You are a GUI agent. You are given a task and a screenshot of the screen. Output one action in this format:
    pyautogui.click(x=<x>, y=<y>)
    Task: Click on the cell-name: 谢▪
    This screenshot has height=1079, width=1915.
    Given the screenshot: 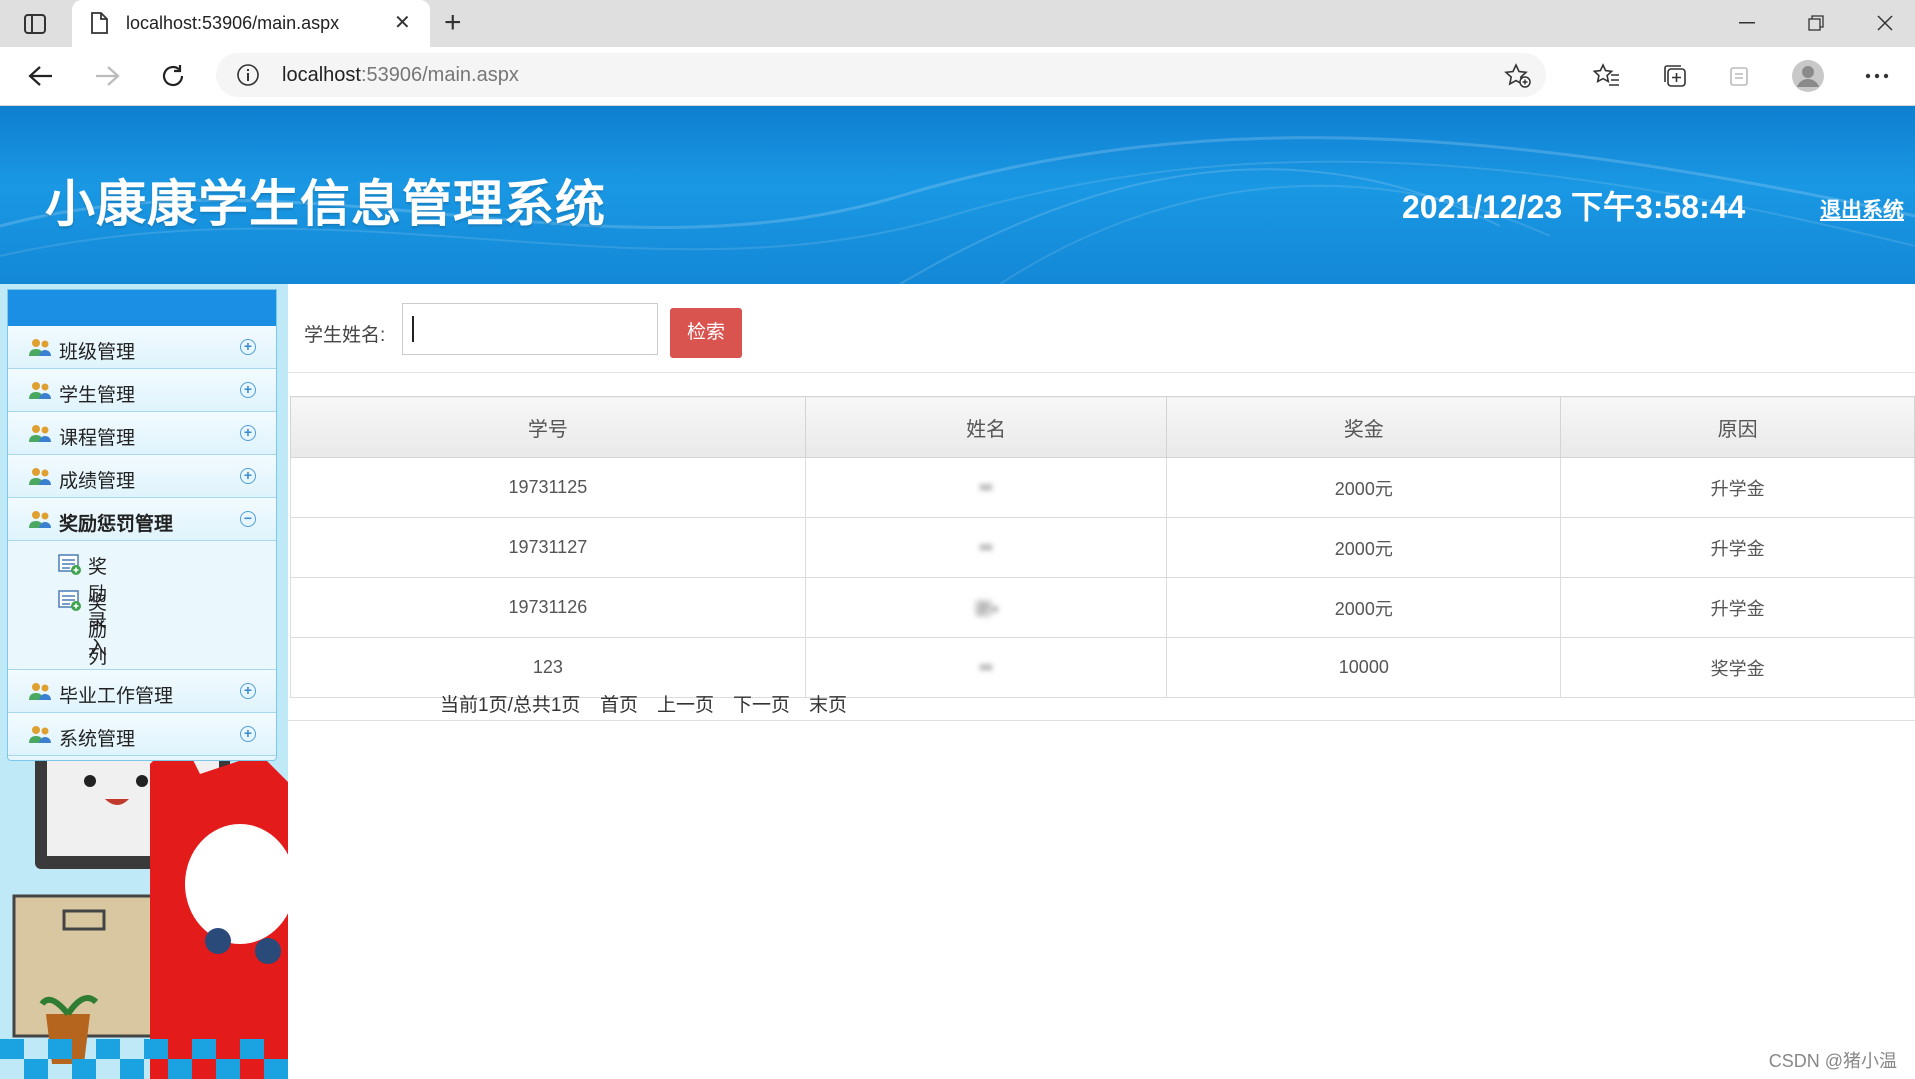 What is the action you would take?
    pyautogui.click(x=986, y=607)
    